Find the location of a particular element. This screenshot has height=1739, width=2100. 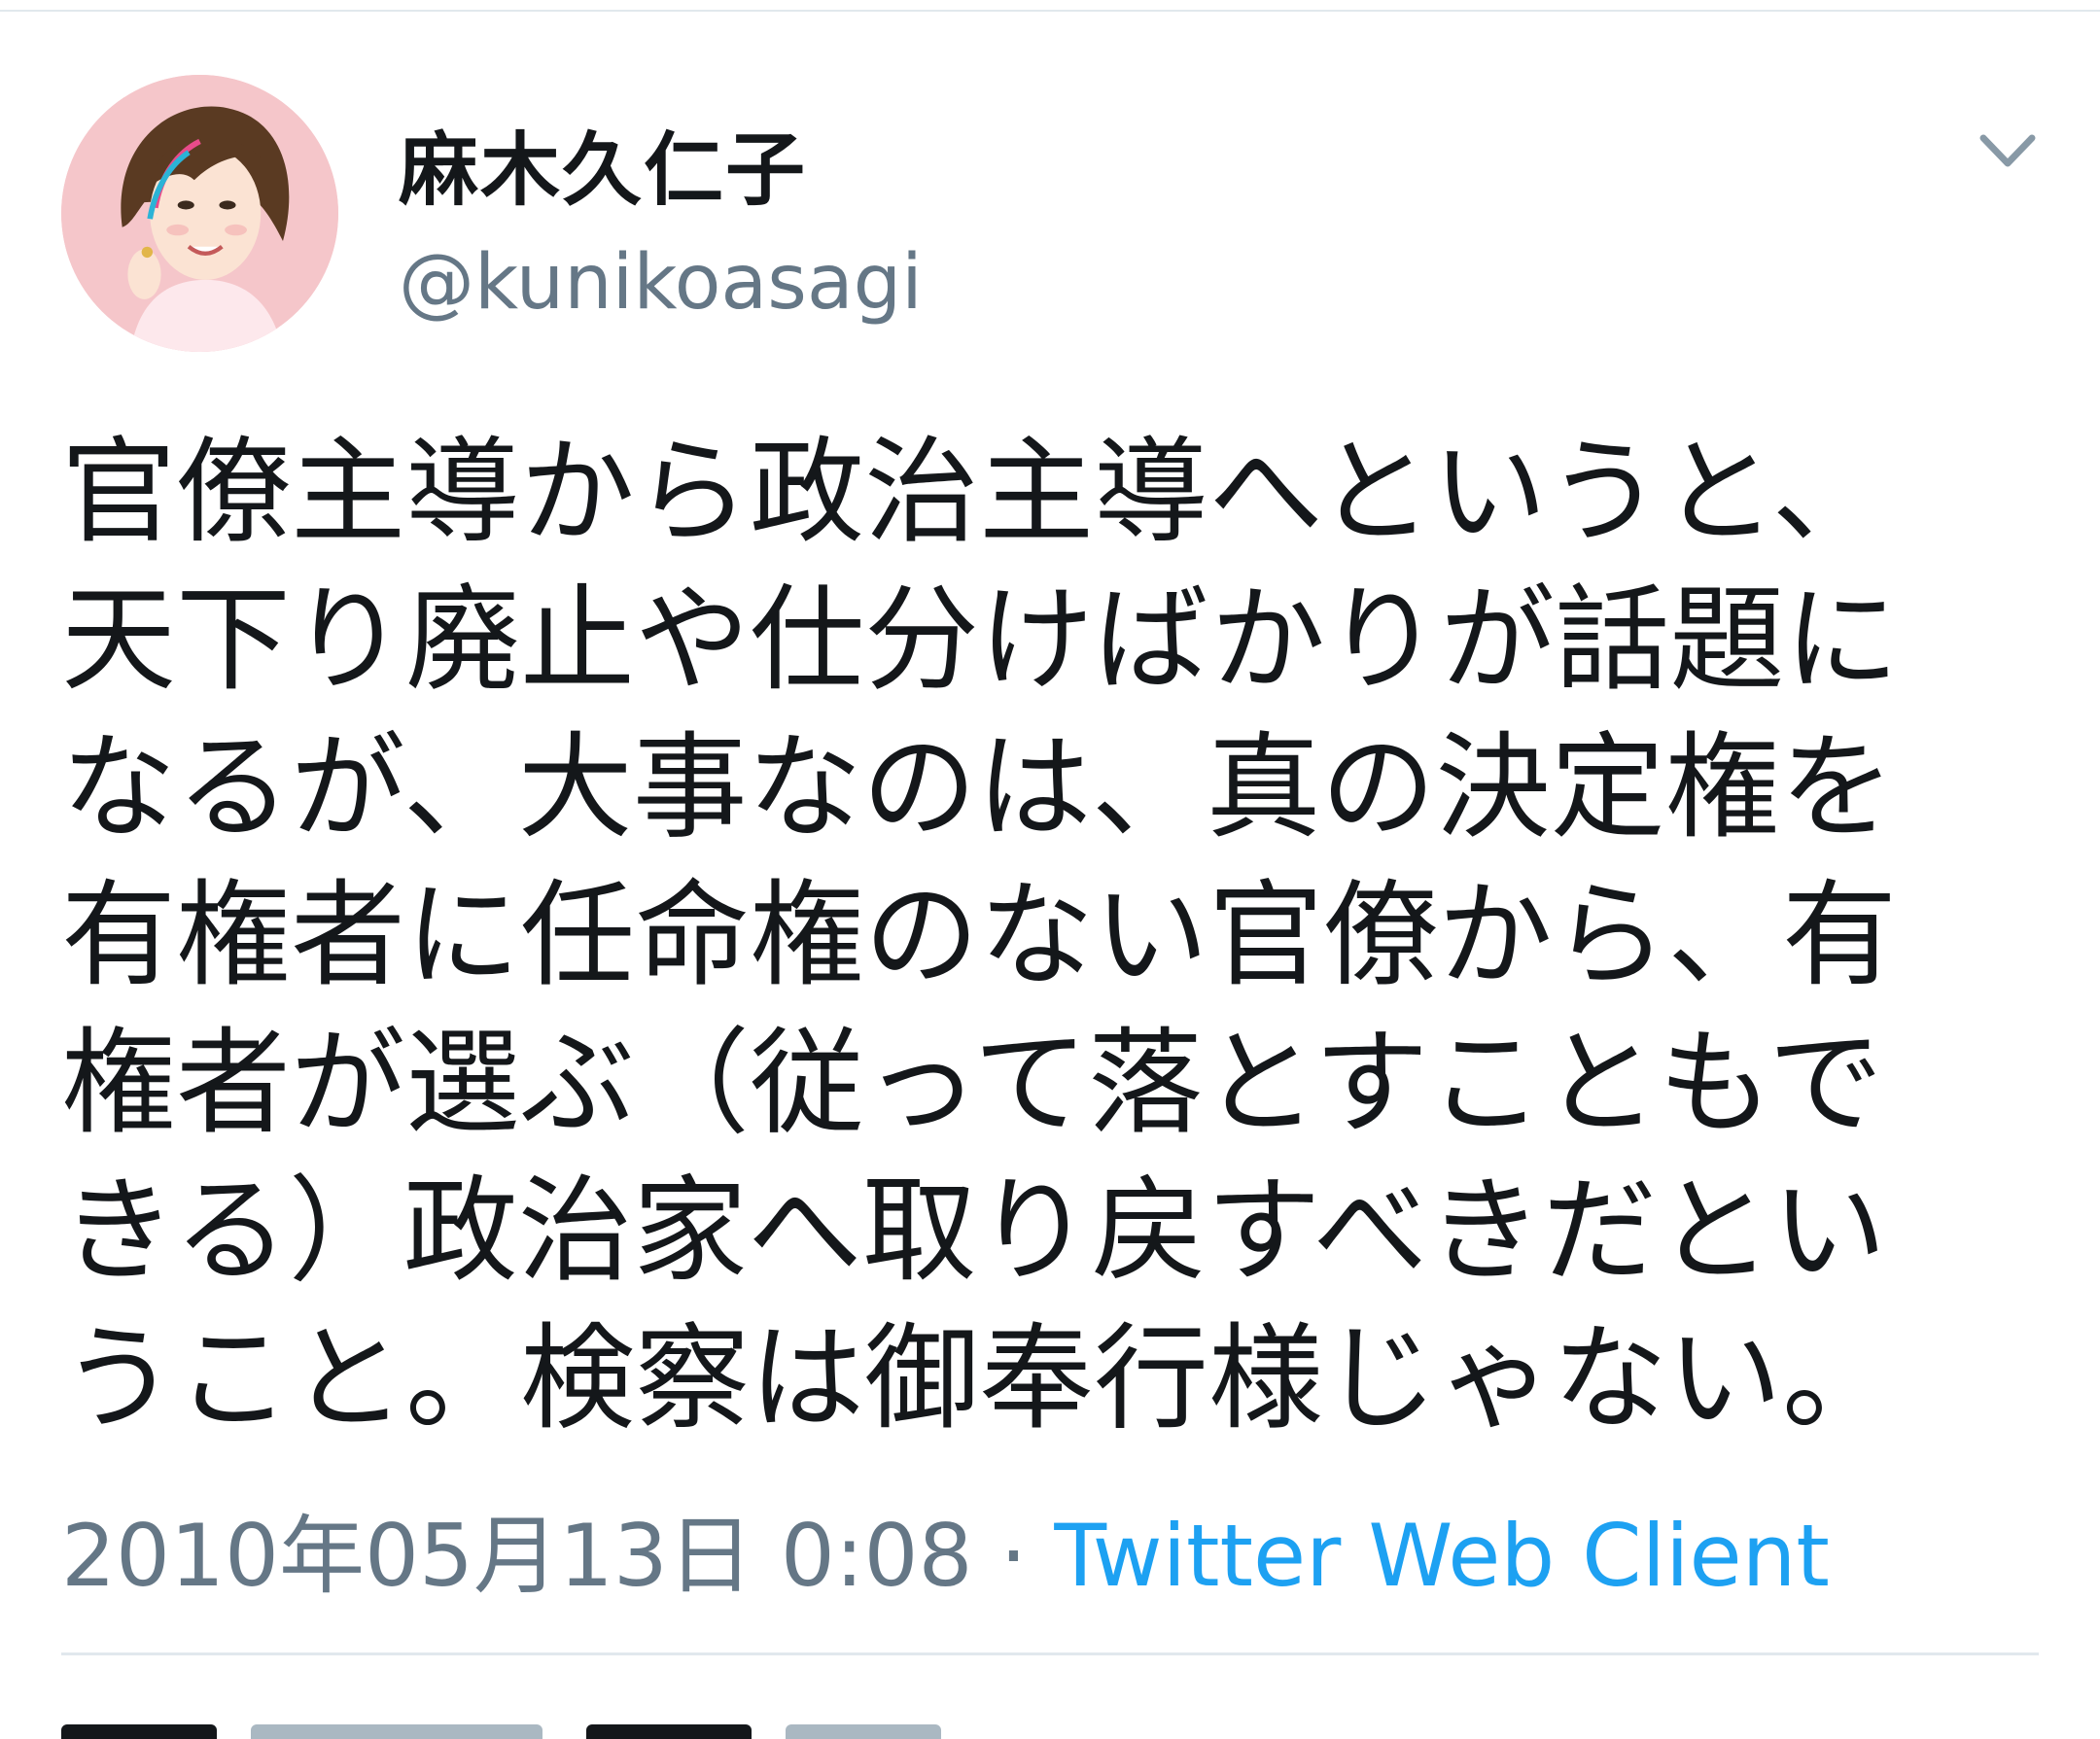

avatar-illustration is located at coordinates (199, 213).